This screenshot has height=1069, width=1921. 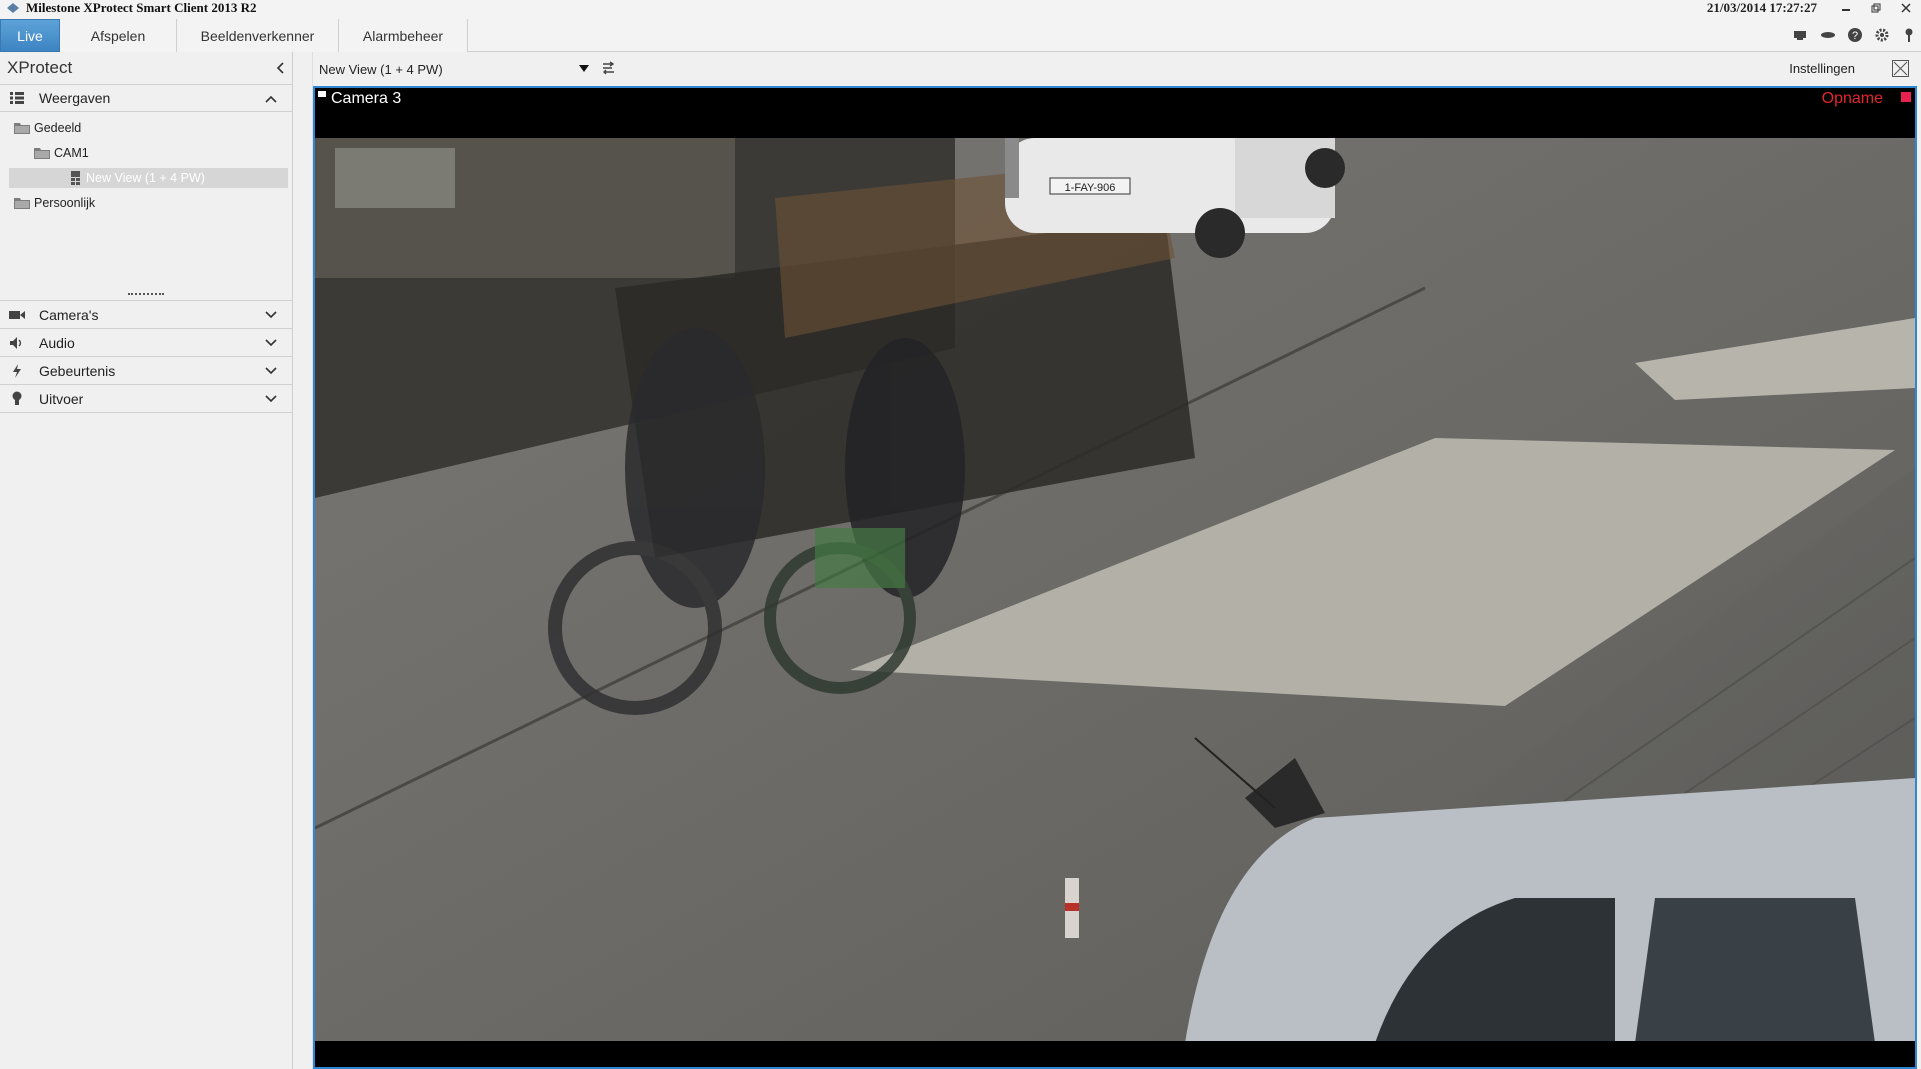 I want to click on section-label: Camera's, so click(x=69, y=314).